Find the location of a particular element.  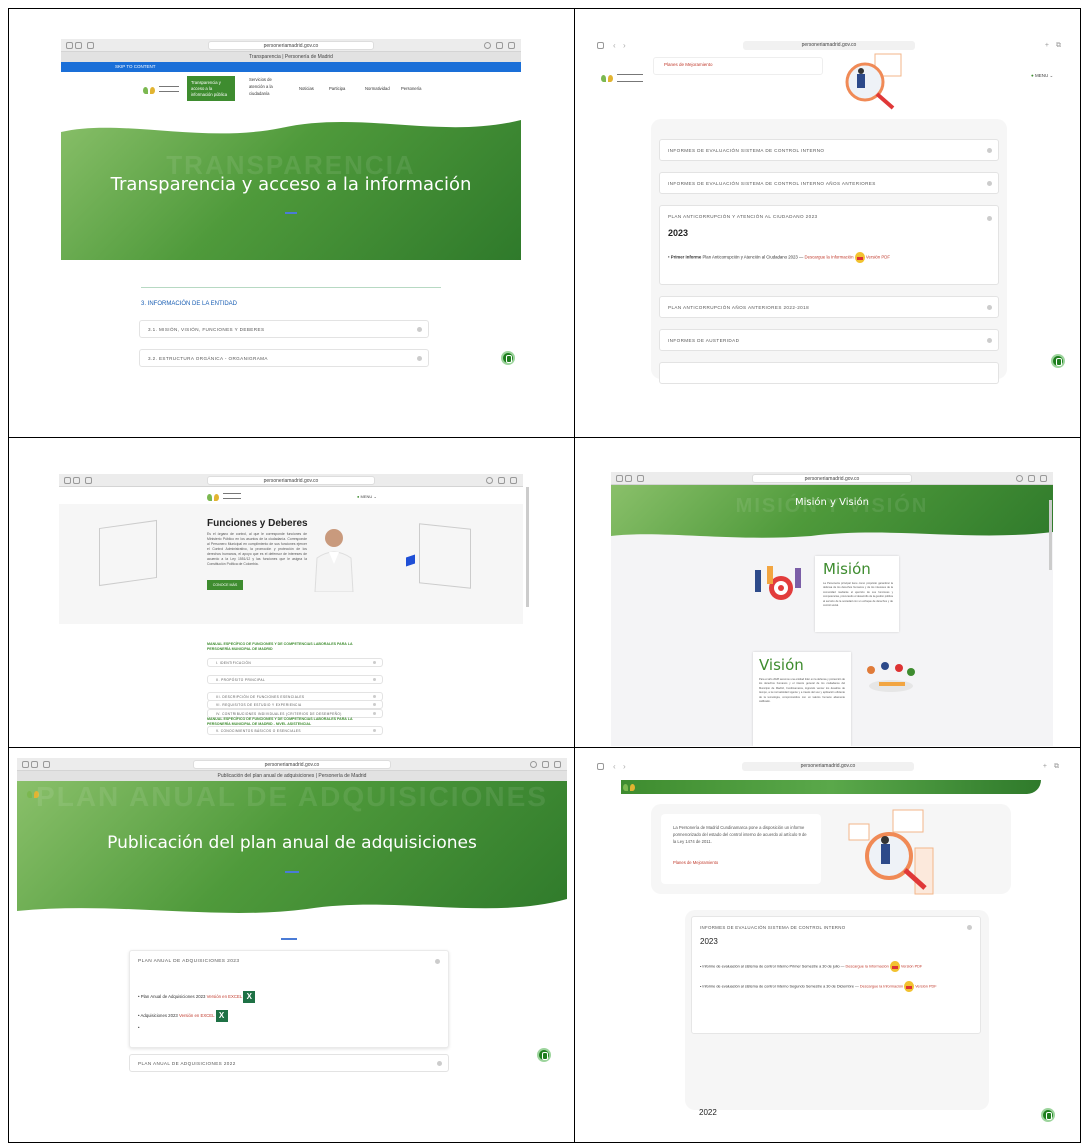

learn-more-button: CONOCE MÁS is located at coordinates (225, 585).